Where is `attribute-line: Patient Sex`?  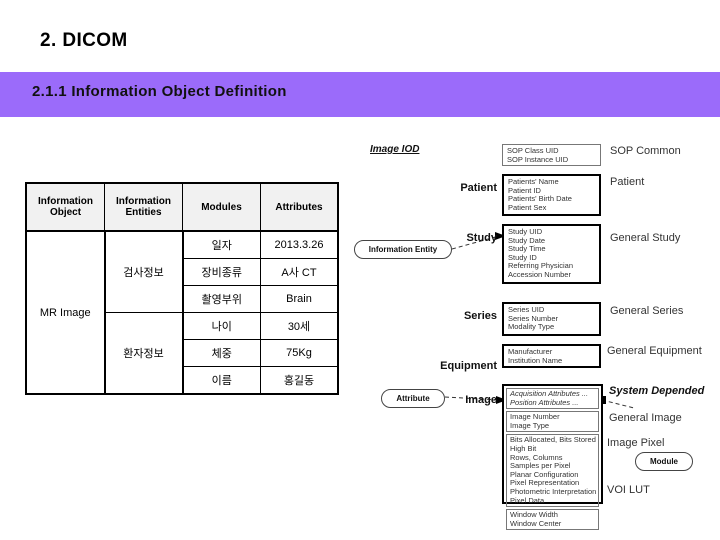
attribute-line: Patient Sex is located at coordinates (527, 207).